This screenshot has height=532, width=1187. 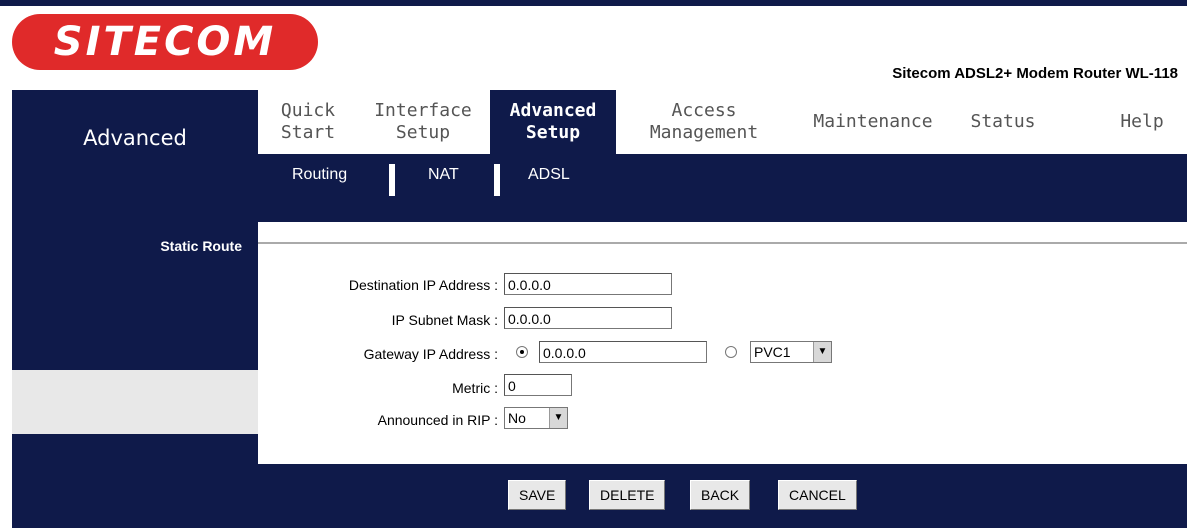 I want to click on pvc-select: PVC1 ▼, so click(x=791, y=352).